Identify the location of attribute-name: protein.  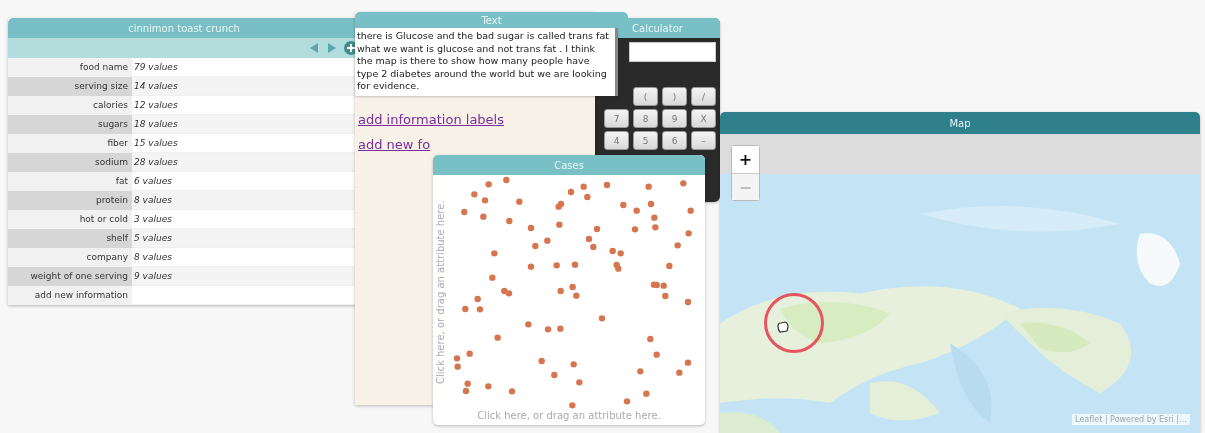
(70, 200).